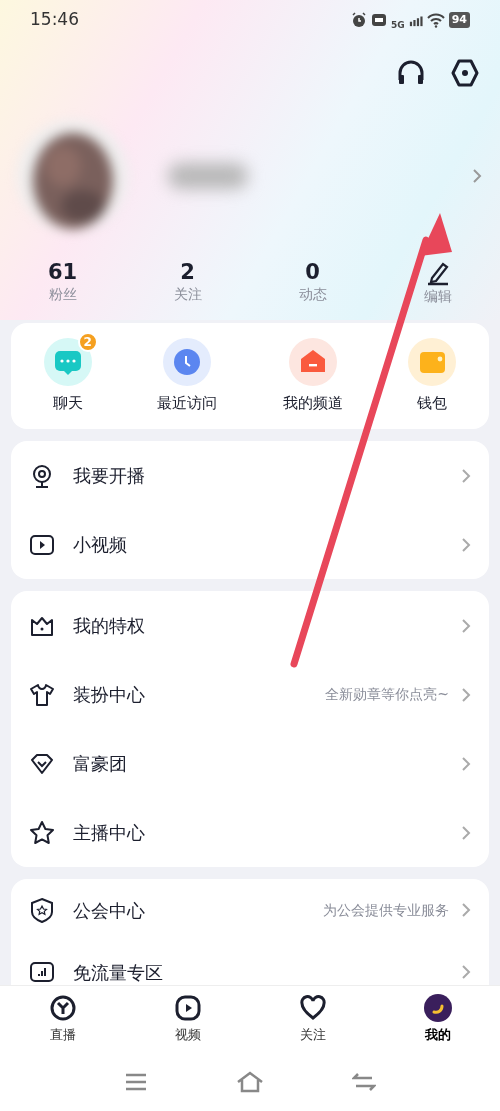 The height and width of the screenshot is (1111, 500). What do you see at coordinates (87, 341) in the screenshot?
I see `count-badge: 2` at bounding box center [87, 341].